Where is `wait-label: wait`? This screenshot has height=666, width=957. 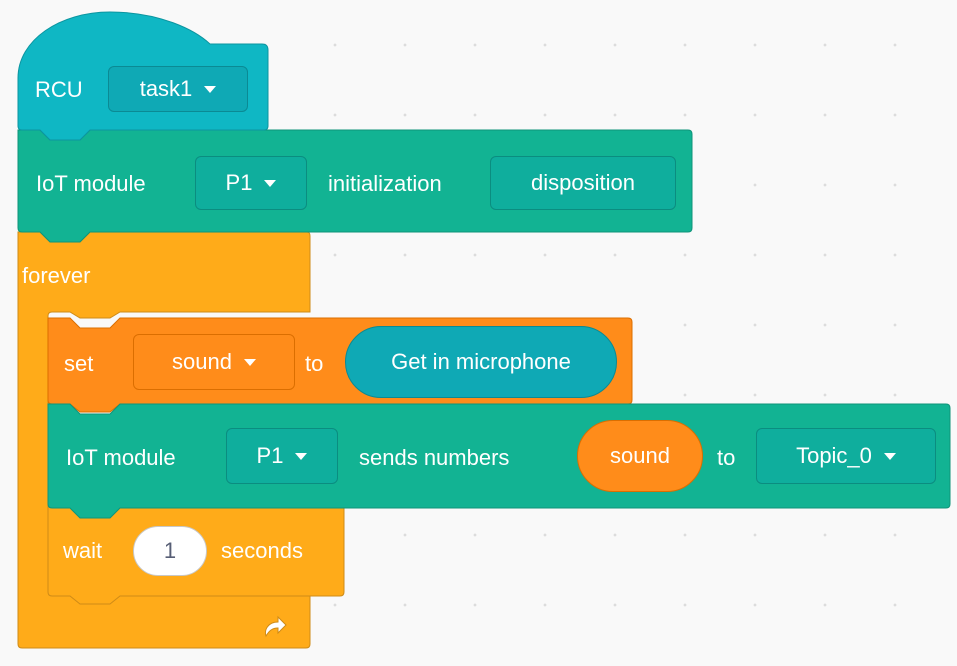 wait-label: wait is located at coordinates (83, 550).